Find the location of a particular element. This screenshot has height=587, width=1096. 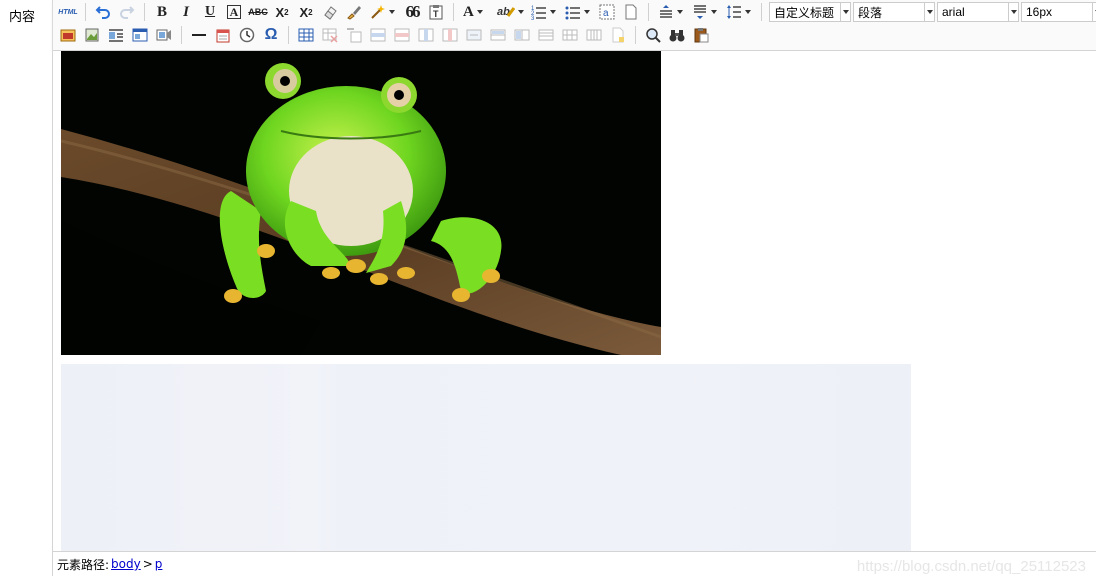

redo-icon is located at coordinates (127, 12).